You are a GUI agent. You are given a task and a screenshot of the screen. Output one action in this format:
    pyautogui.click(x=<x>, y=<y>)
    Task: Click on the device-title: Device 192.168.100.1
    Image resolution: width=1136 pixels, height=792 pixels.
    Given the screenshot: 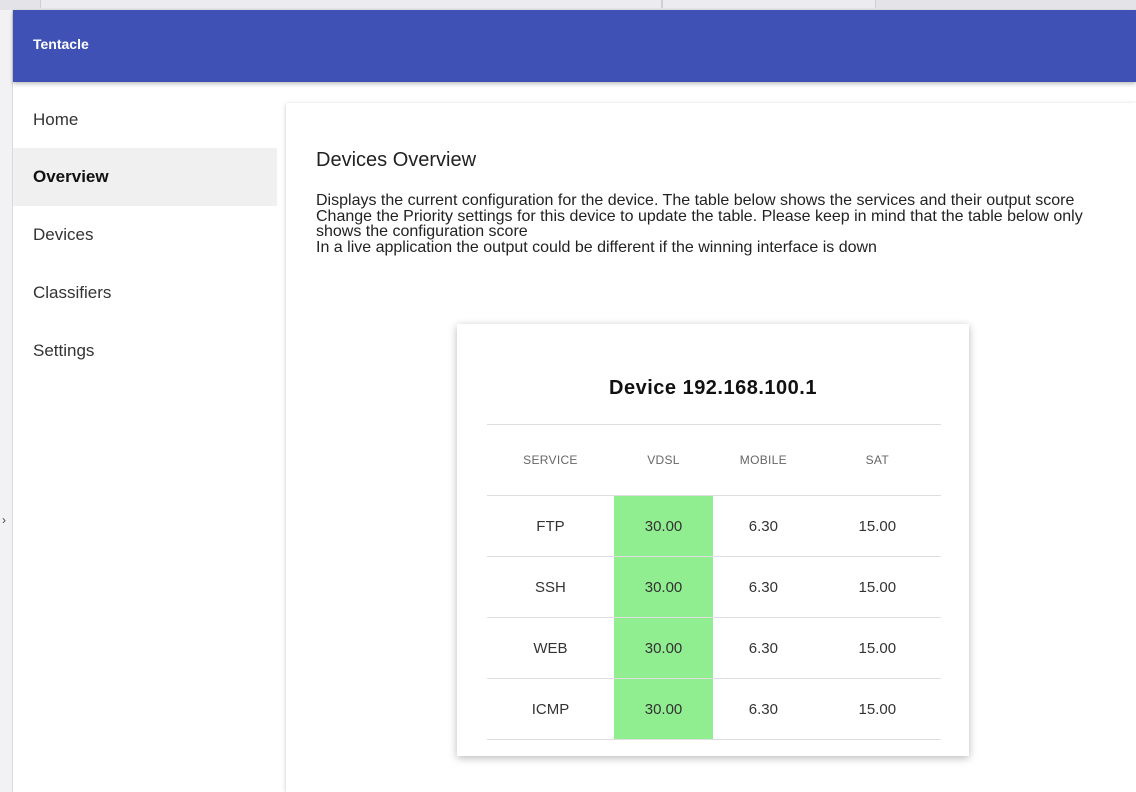 What is the action you would take?
    pyautogui.click(x=713, y=388)
    